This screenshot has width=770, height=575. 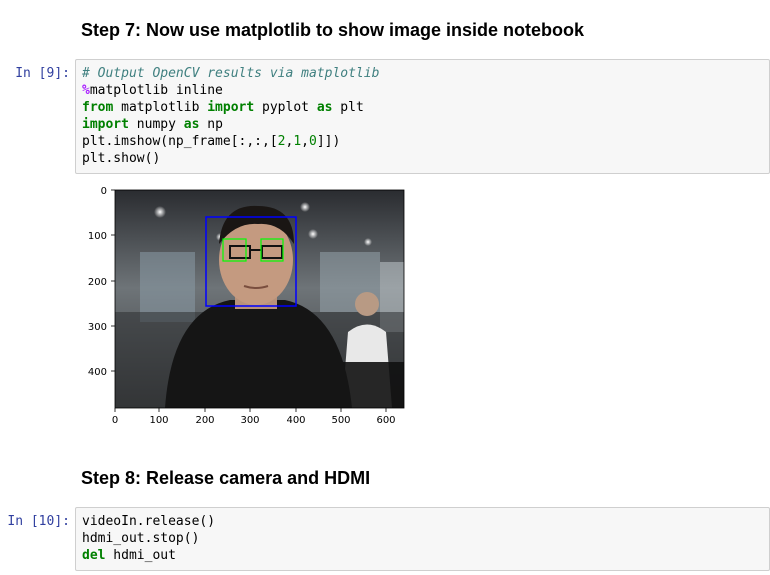 I want to click on code-text: hdmi_out, so click(x=140, y=555).